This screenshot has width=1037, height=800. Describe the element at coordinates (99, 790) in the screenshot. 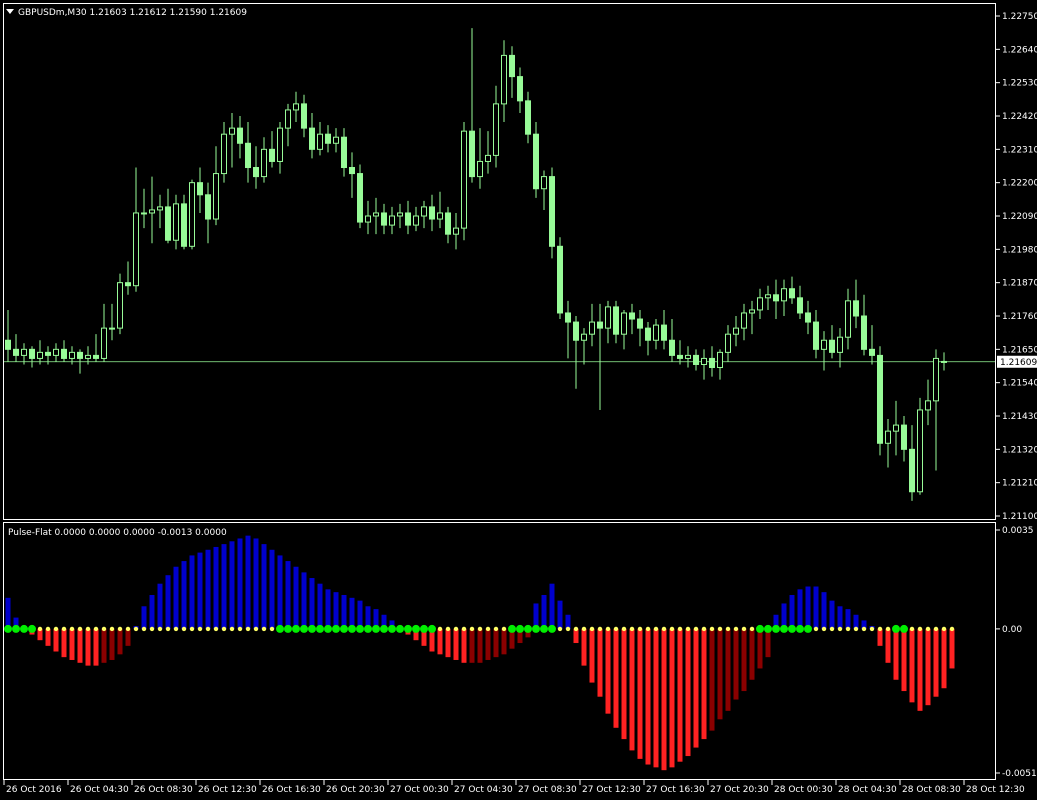

I see `time-tick-label: 26 Oct 04:30` at that location.